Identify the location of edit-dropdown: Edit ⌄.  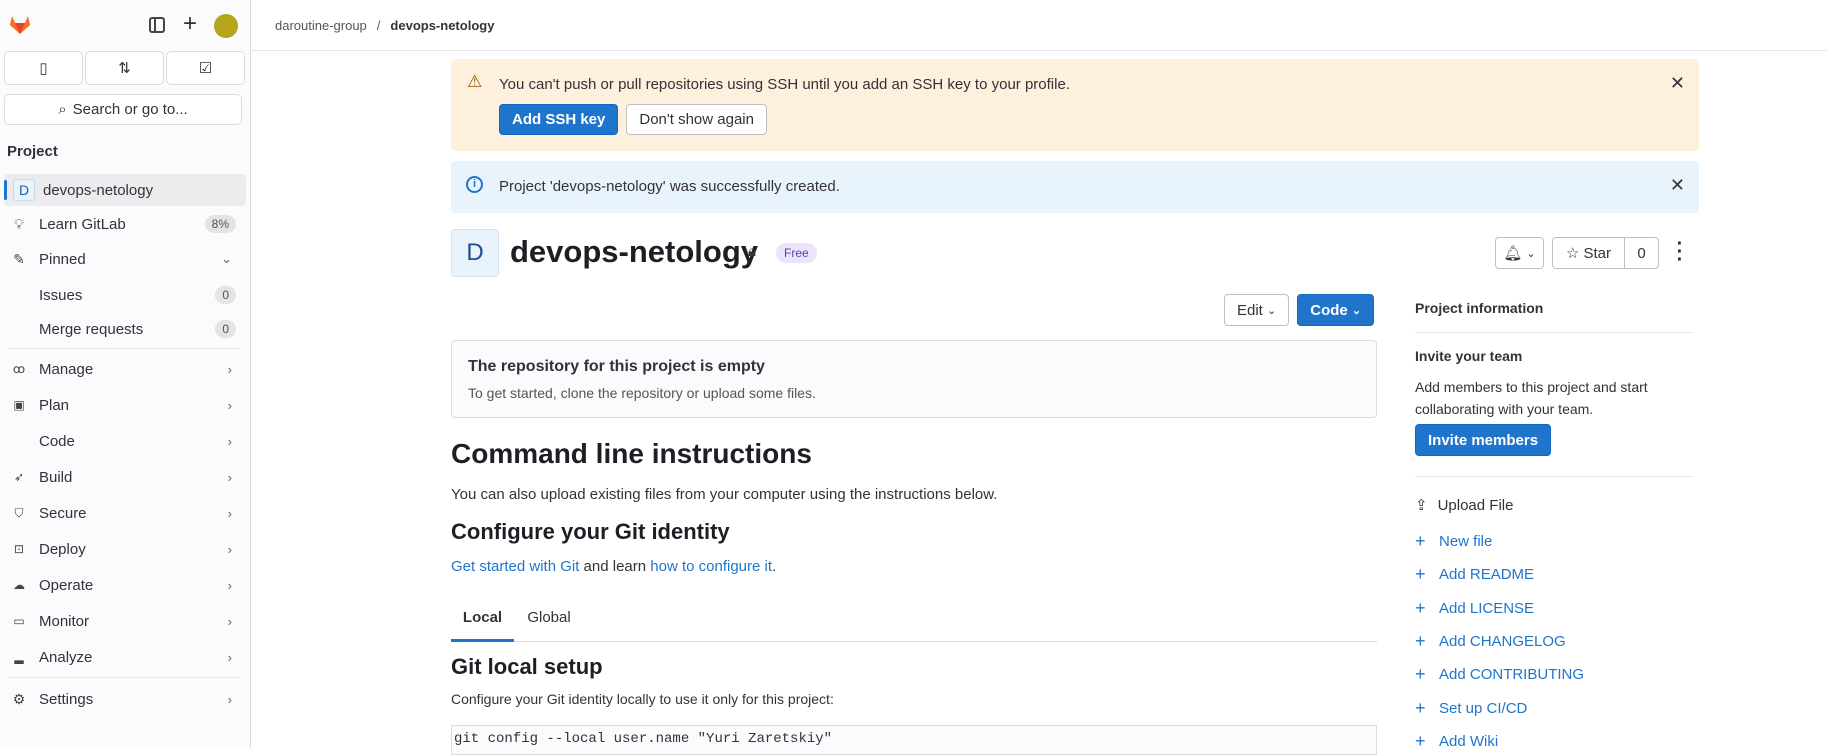
(1257, 310).